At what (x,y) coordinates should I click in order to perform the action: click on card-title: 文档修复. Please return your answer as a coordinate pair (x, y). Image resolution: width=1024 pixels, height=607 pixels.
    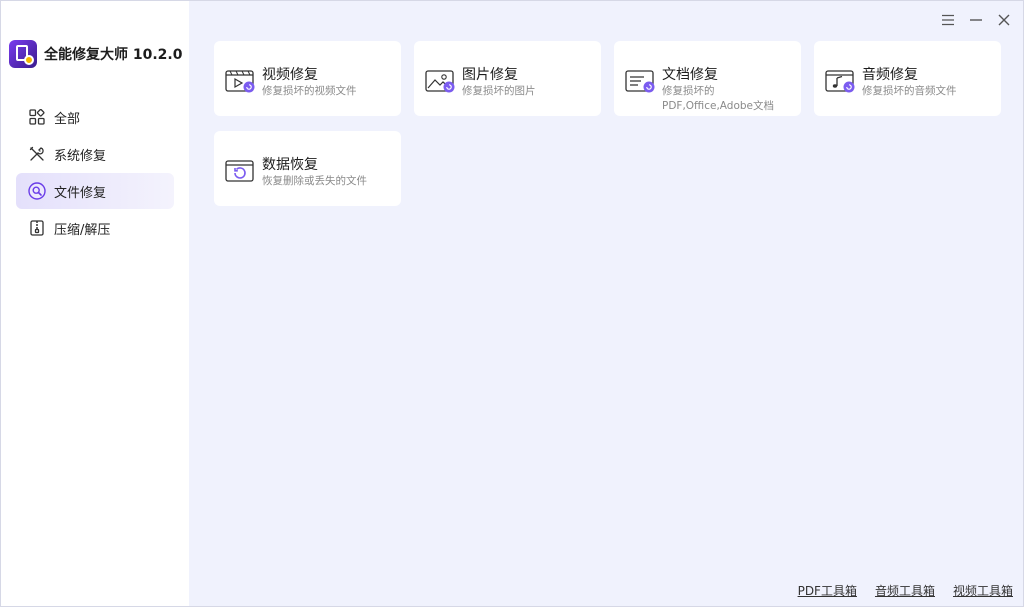
    Looking at the image, I should click on (690, 75).